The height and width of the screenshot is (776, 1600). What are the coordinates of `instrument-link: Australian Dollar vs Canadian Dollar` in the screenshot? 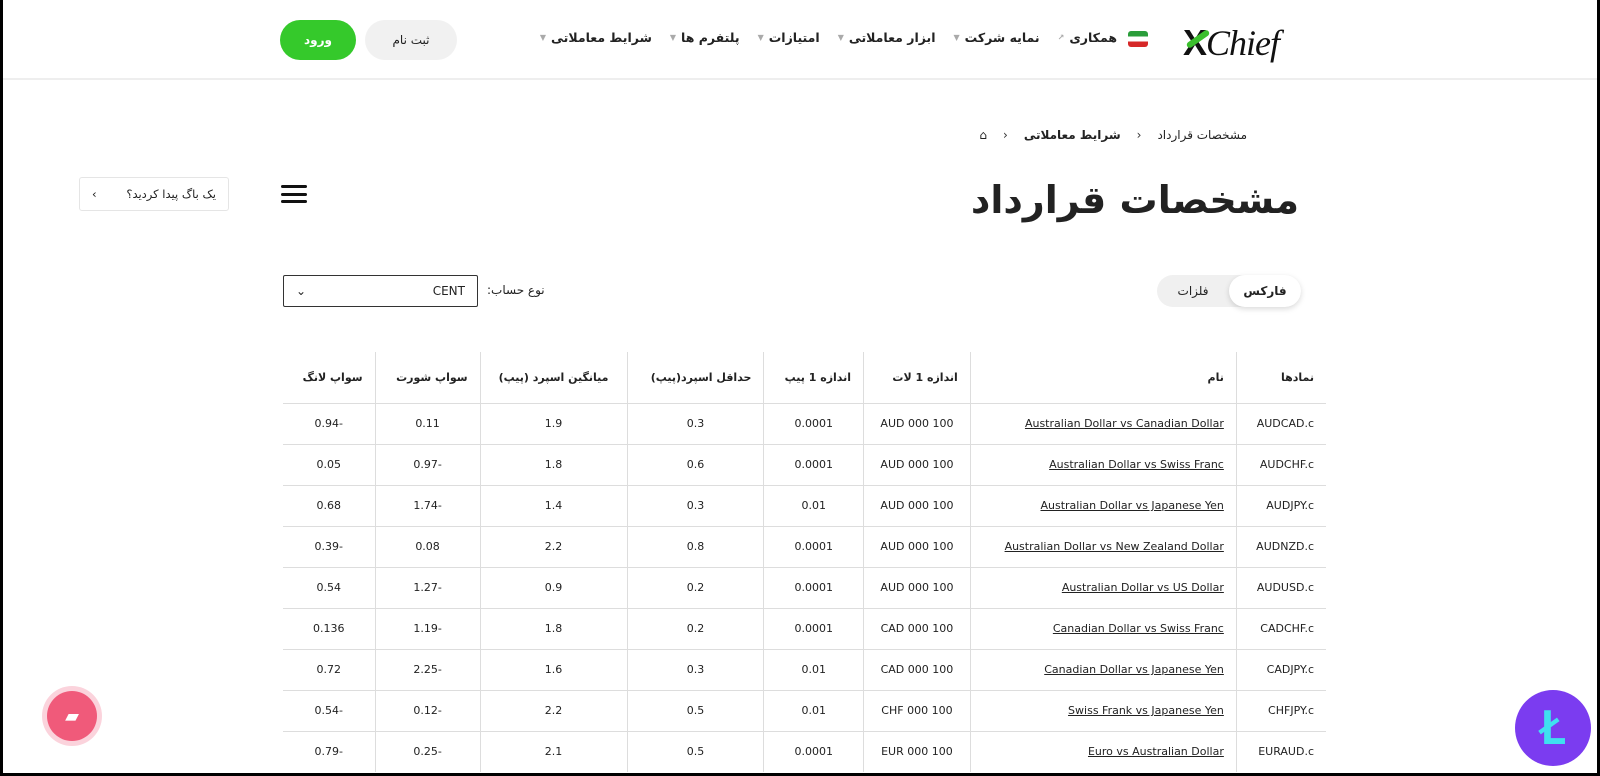 It's located at (1124, 423).